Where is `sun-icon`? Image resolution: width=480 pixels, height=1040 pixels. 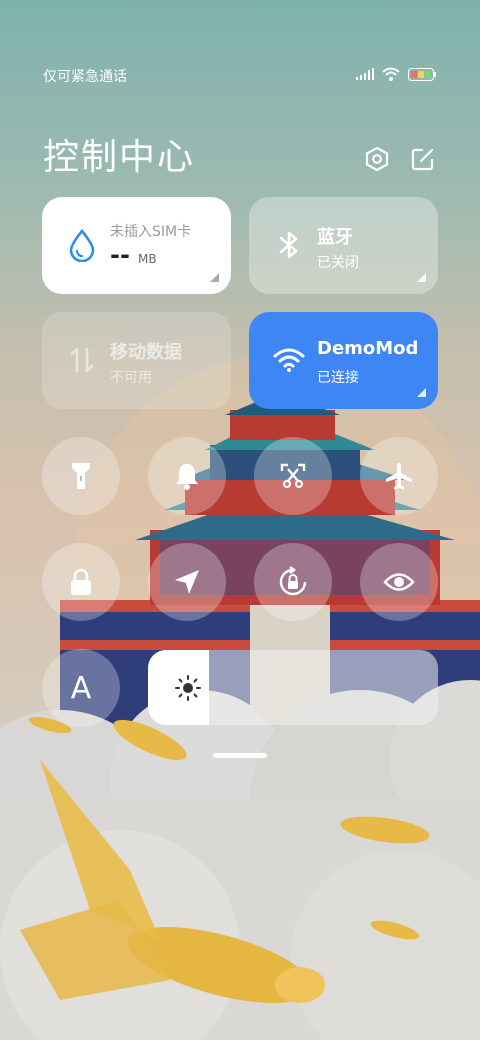
sun-icon is located at coordinates (188, 688).